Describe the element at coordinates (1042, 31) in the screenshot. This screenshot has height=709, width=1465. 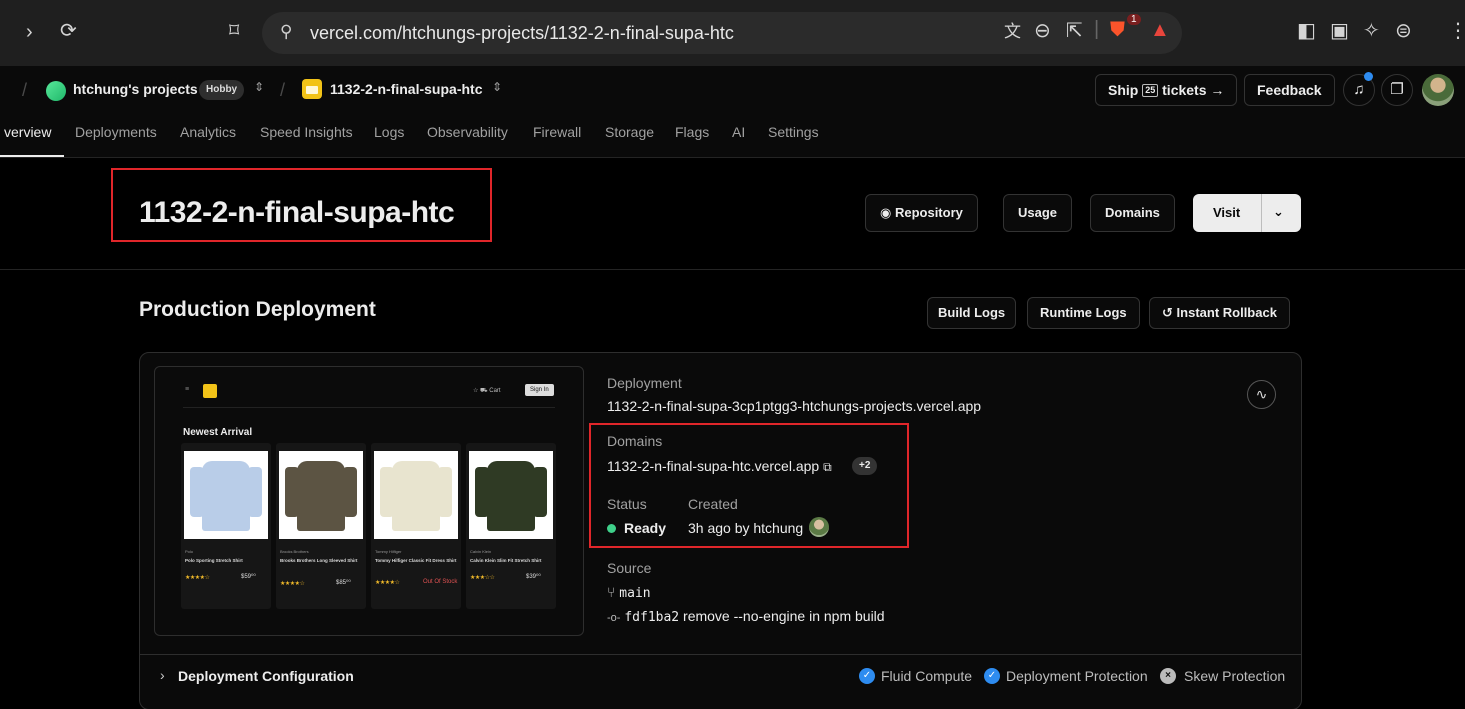
I see `zoom-icon: ⊖` at that location.